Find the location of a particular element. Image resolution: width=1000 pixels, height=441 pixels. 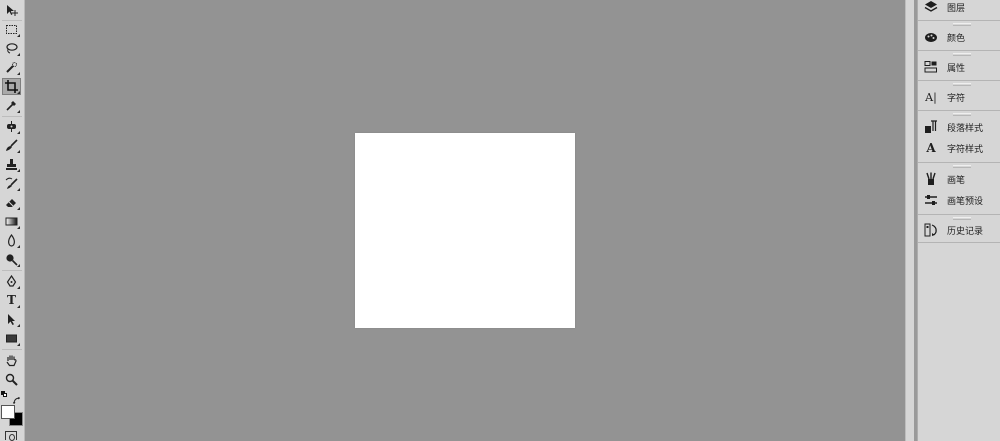

panel-item-character: A| 字符 is located at coordinates (961, 97).